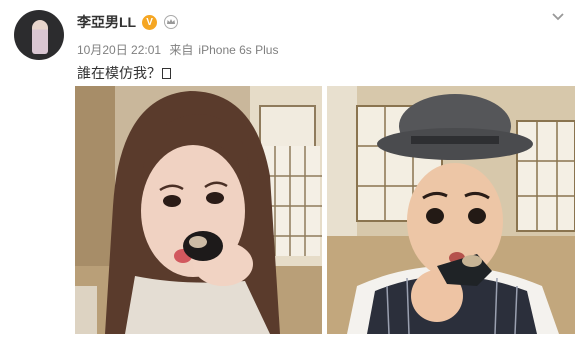 Image resolution: width=585 pixels, height=338 pixels. Describe the element at coordinates (150, 22) in the screenshot. I see `verified-badge-icon: V` at that location.